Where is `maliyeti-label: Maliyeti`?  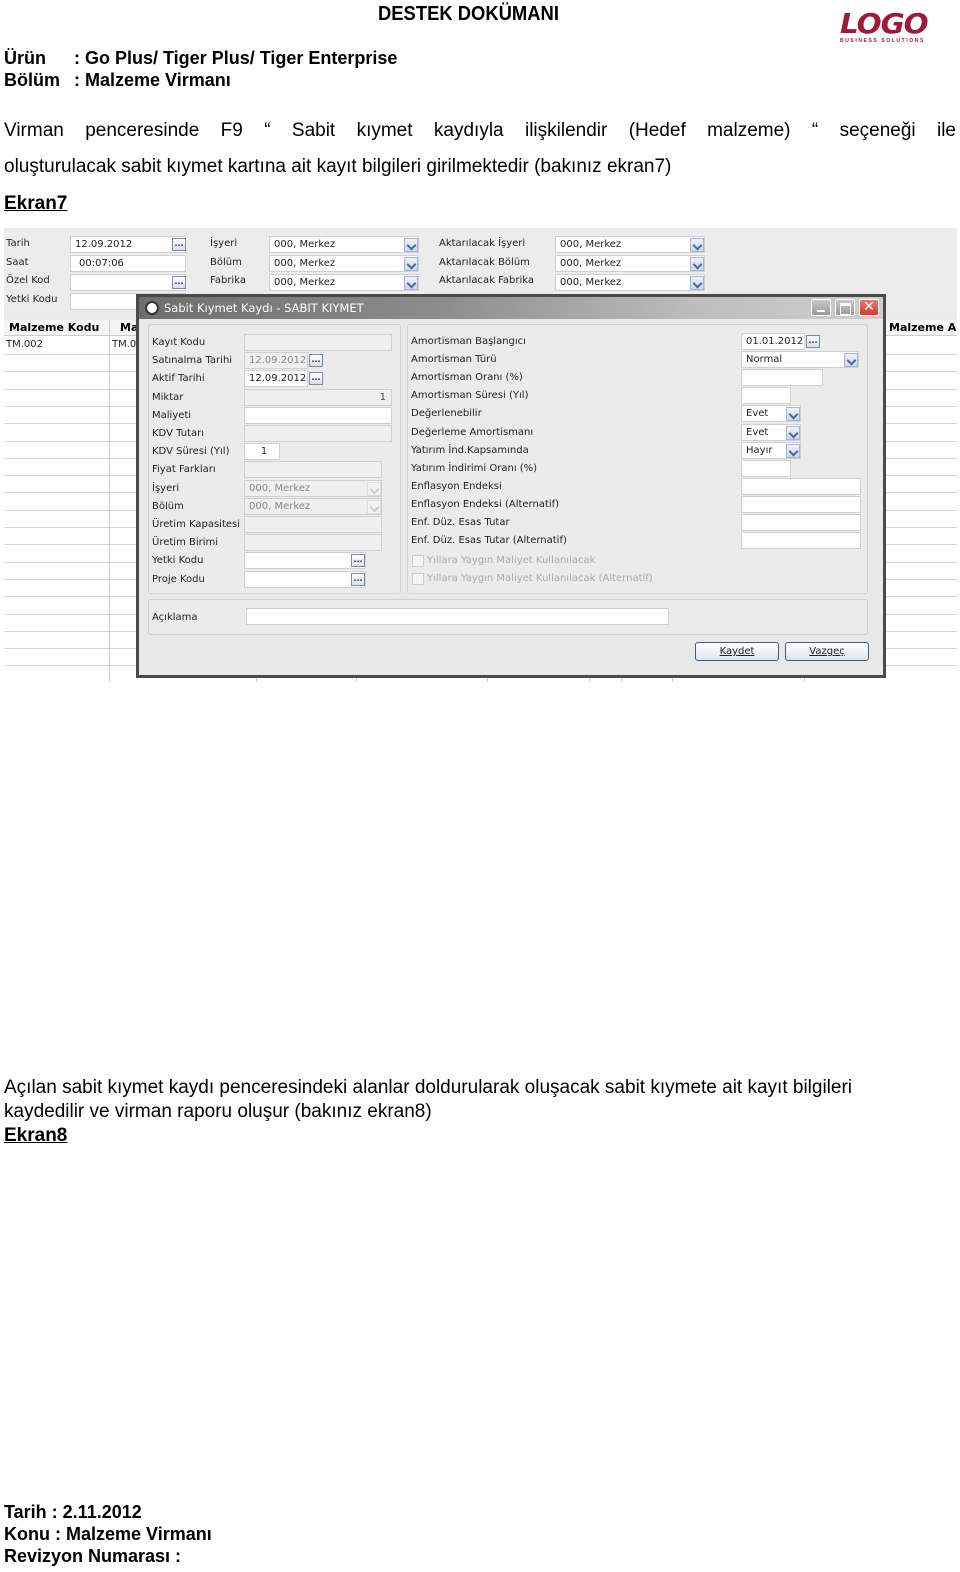 maliyeti-label: Maliyeti is located at coordinates (172, 415).